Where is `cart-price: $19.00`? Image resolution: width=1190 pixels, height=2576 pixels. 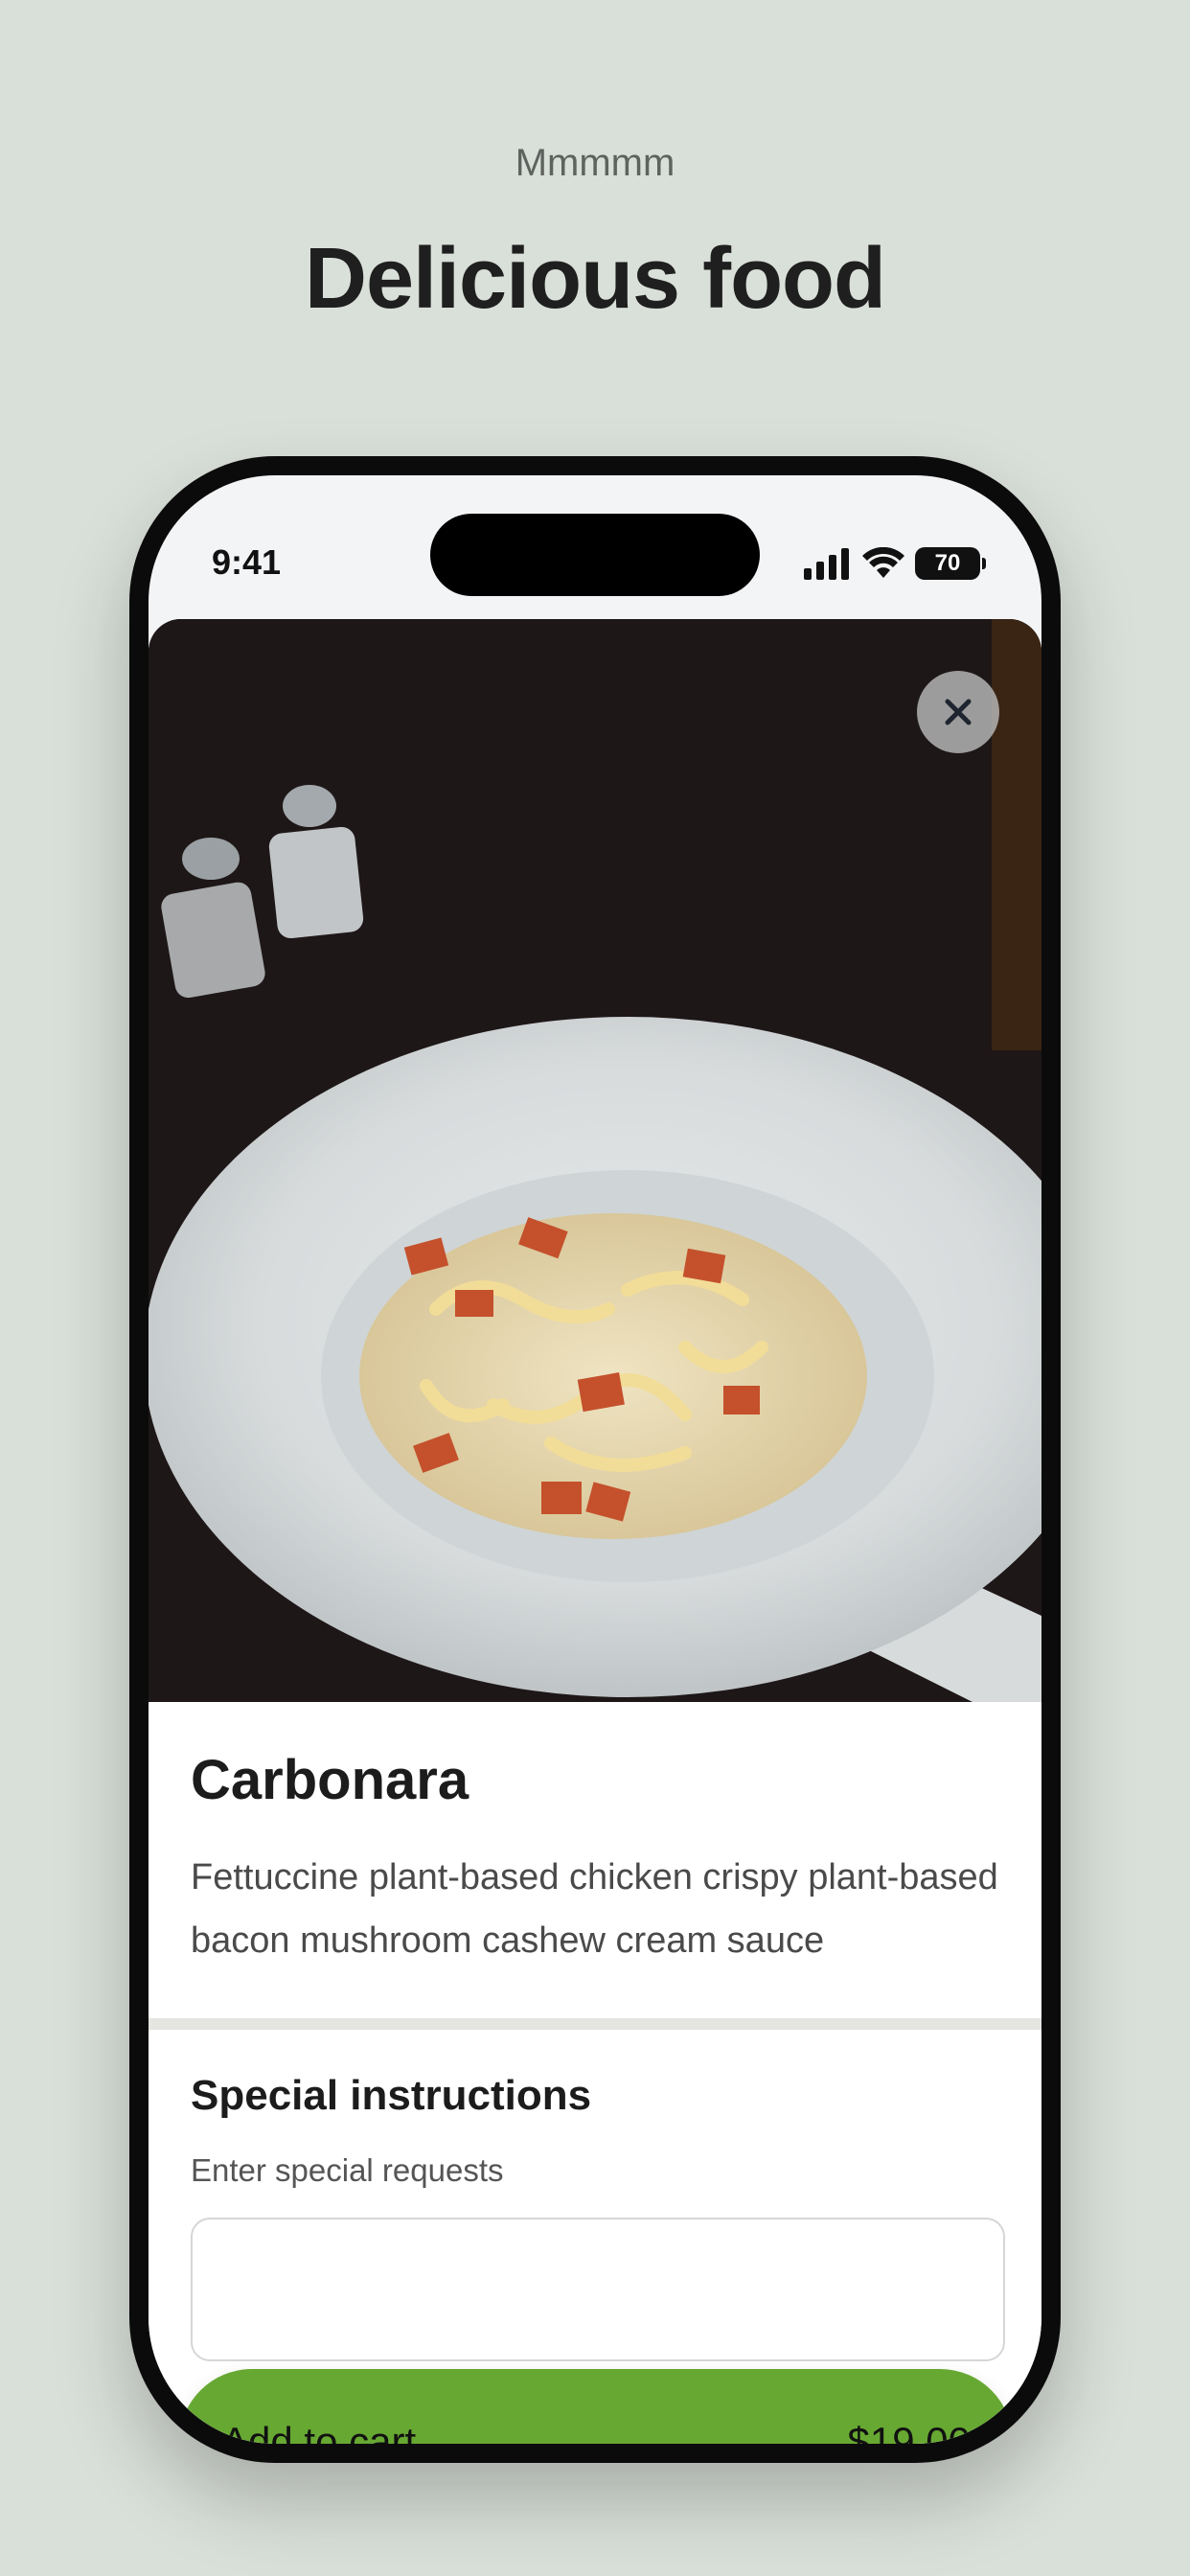
cart-price: $19.00 is located at coordinates (909, 2431).